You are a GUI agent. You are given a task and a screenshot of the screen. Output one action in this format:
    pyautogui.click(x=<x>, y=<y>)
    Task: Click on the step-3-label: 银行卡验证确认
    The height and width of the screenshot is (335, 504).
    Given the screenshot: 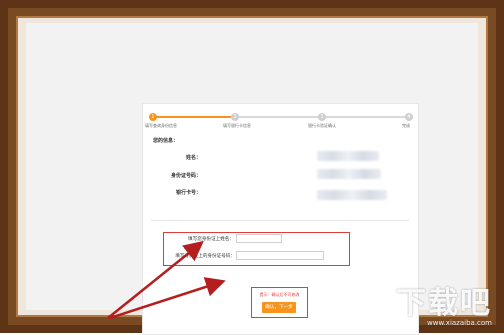 What is the action you would take?
    pyautogui.click(x=322, y=125)
    